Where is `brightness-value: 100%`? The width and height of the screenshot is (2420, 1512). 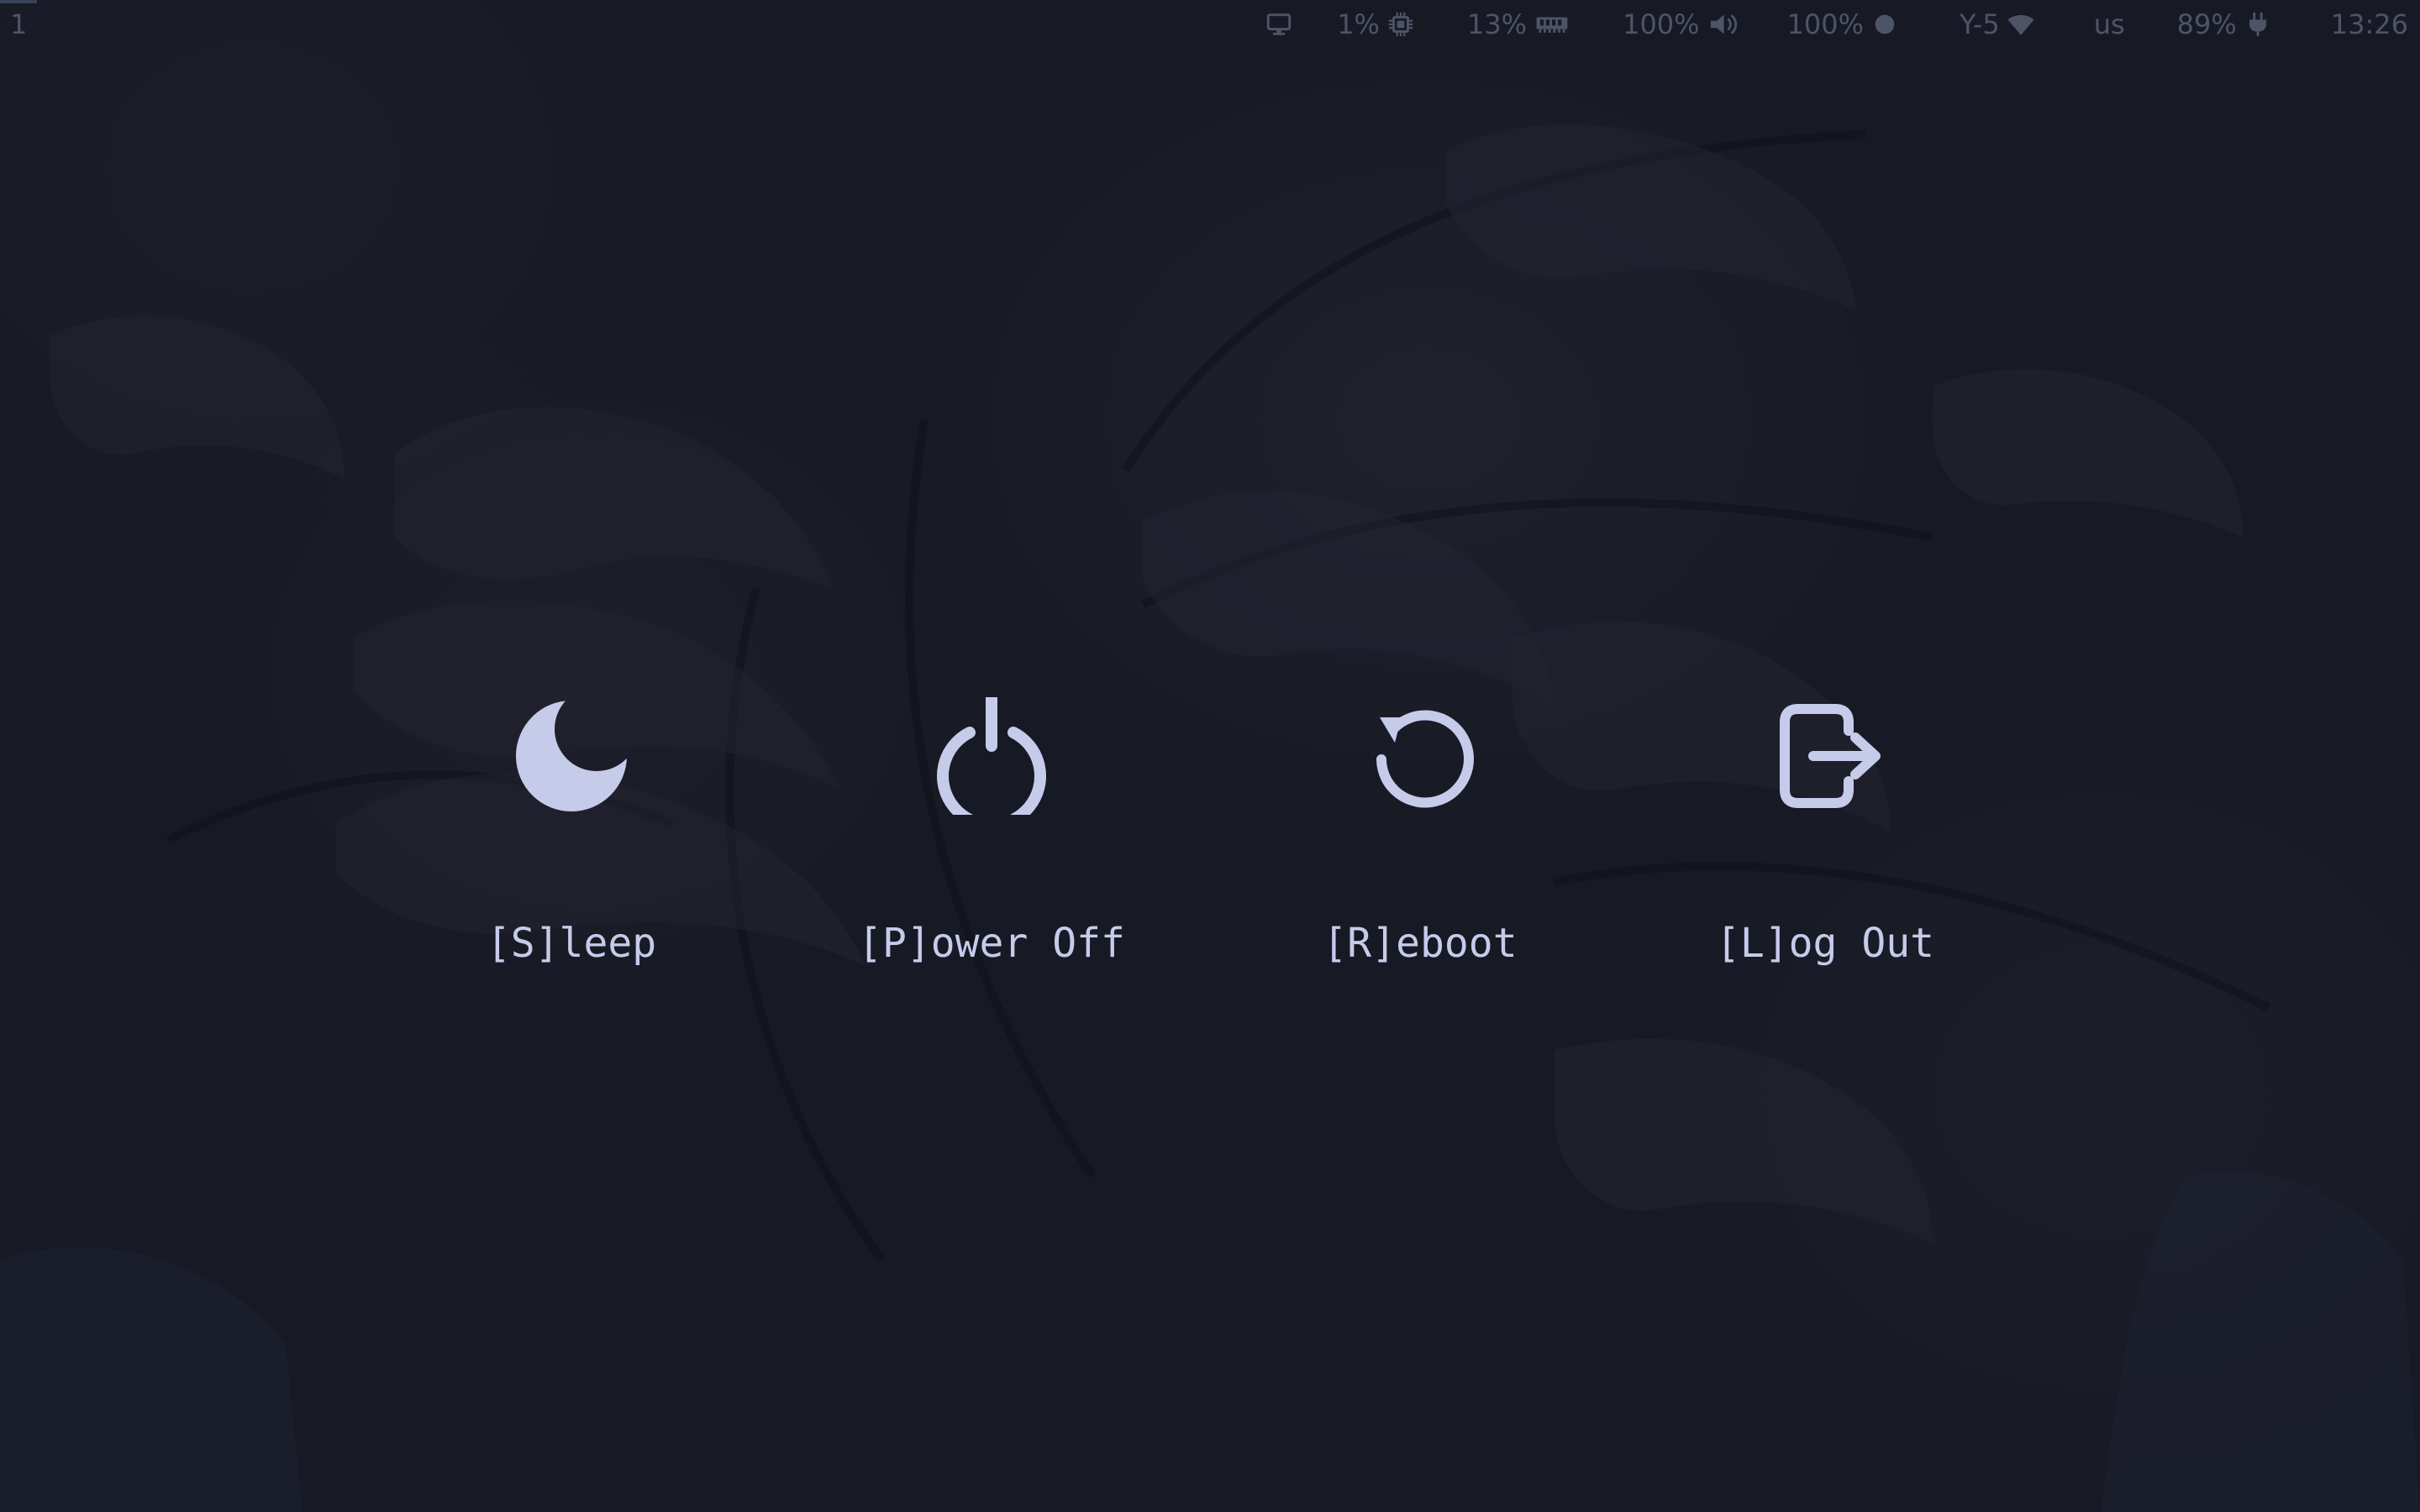
brightness-value: 100% is located at coordinates (1825, 24).